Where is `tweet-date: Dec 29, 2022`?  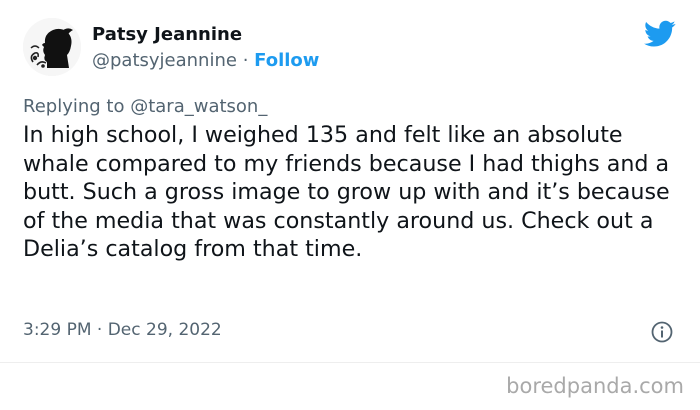 tweet-date: Dec 29, 2022 is located at coordinates (165, 330).